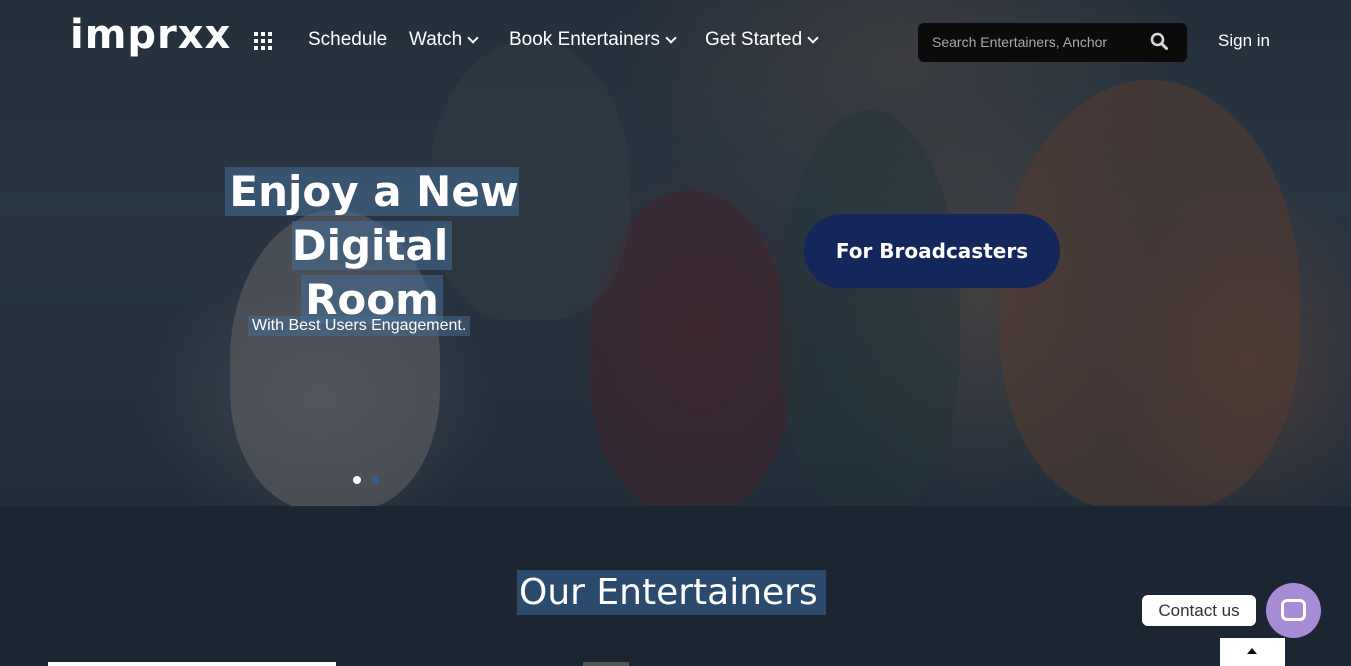 The width and height of the screenshot is (1351, 666). Describe the element at coordinates (1159, 41) in the screenshot. I see `search-icon` at that location.